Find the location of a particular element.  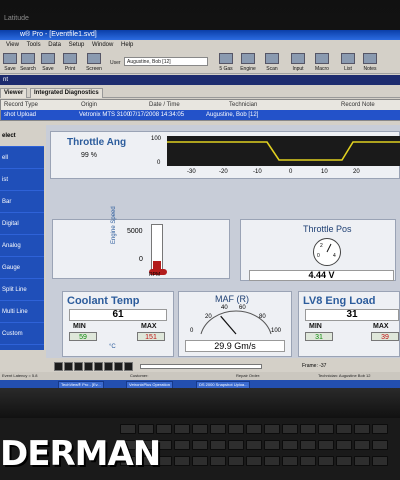

watermark-text: DERMAN is located at coordinates (80, 454).